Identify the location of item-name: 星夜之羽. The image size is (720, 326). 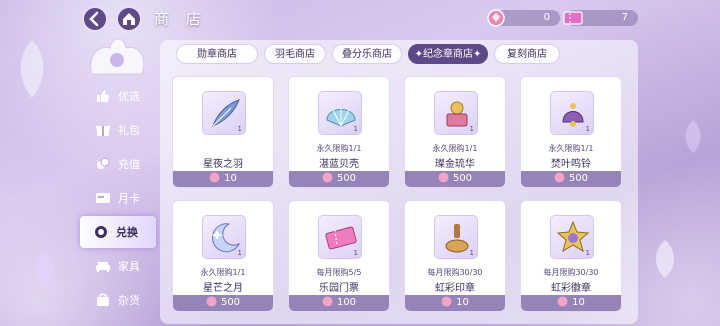
(223, 164).